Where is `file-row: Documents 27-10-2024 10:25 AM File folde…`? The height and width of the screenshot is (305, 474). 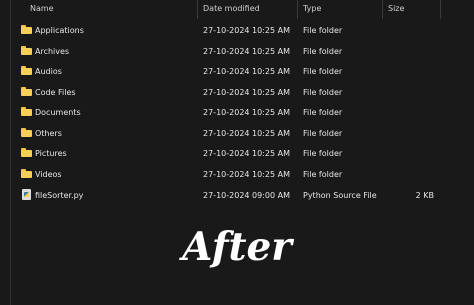 file-row: Documents 27-10-2024 10:25 AM File folde… is located at coordinates (237, 113).